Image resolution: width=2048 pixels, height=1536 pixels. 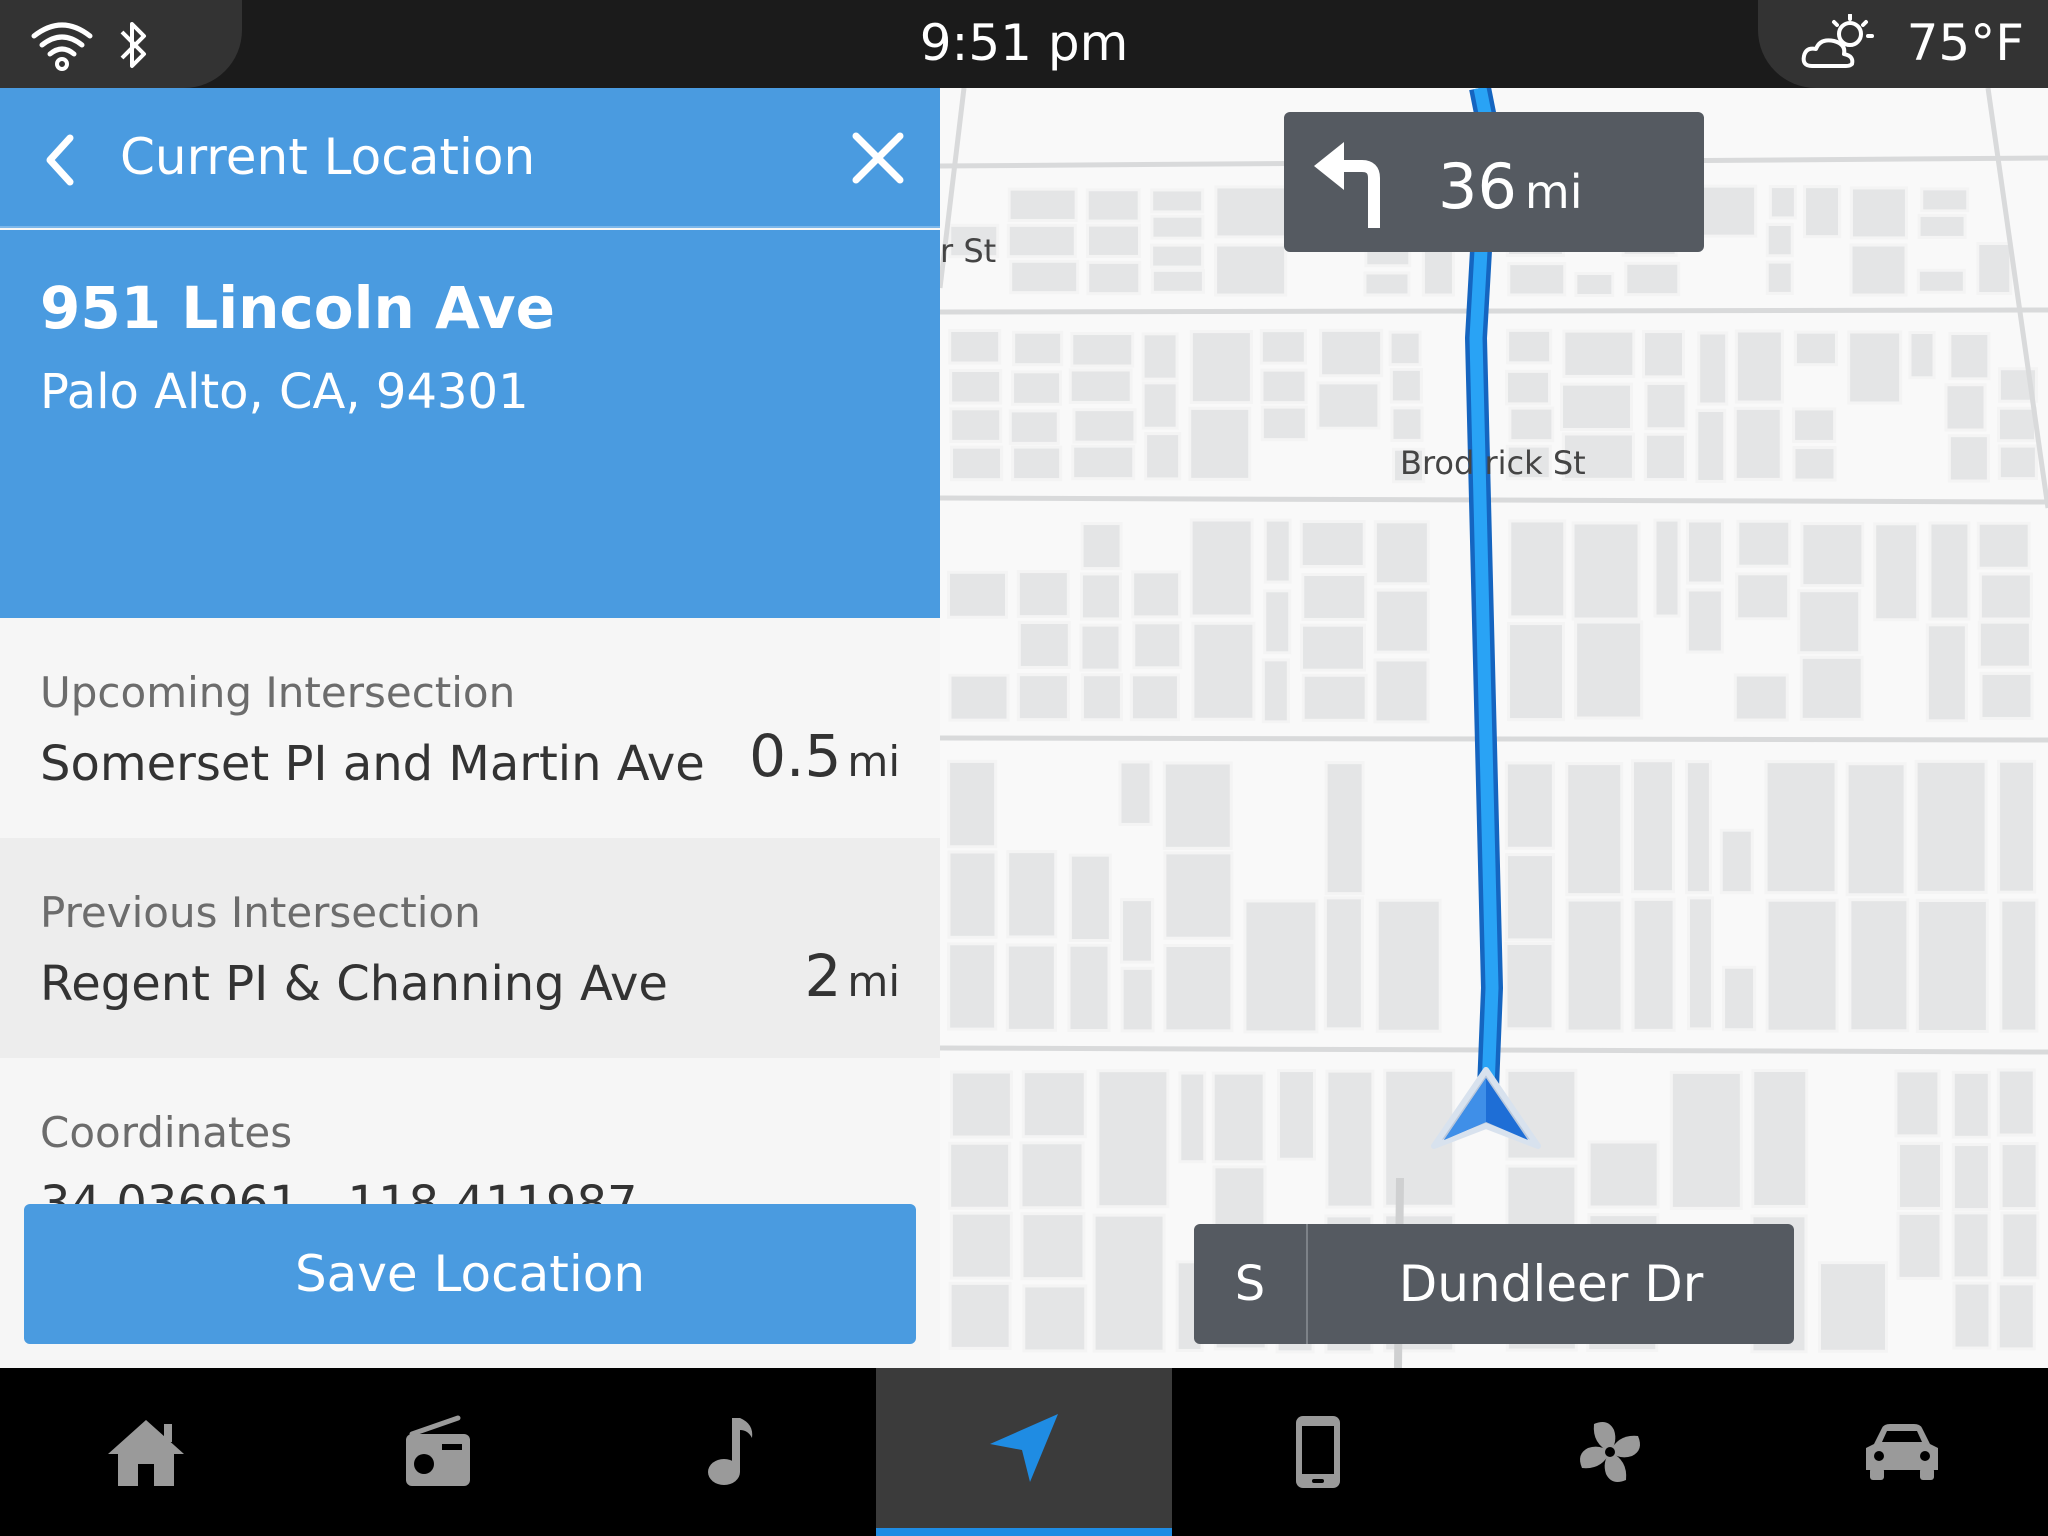 I want to click on city-state-zip: Palo Alto, CA, 94301, so click(x=284, y=392).